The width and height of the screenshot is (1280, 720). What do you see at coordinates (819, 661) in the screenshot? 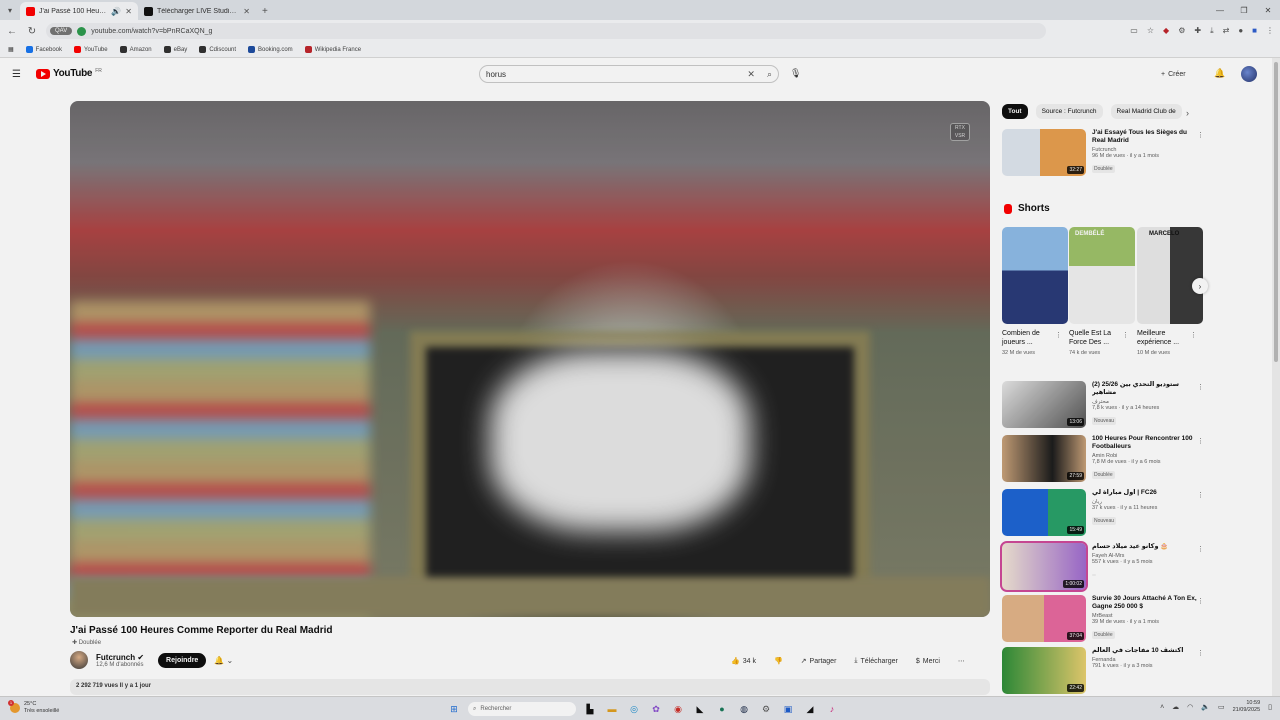
I see `share-button: ↗ Partager` at bounding box center [819, 661].